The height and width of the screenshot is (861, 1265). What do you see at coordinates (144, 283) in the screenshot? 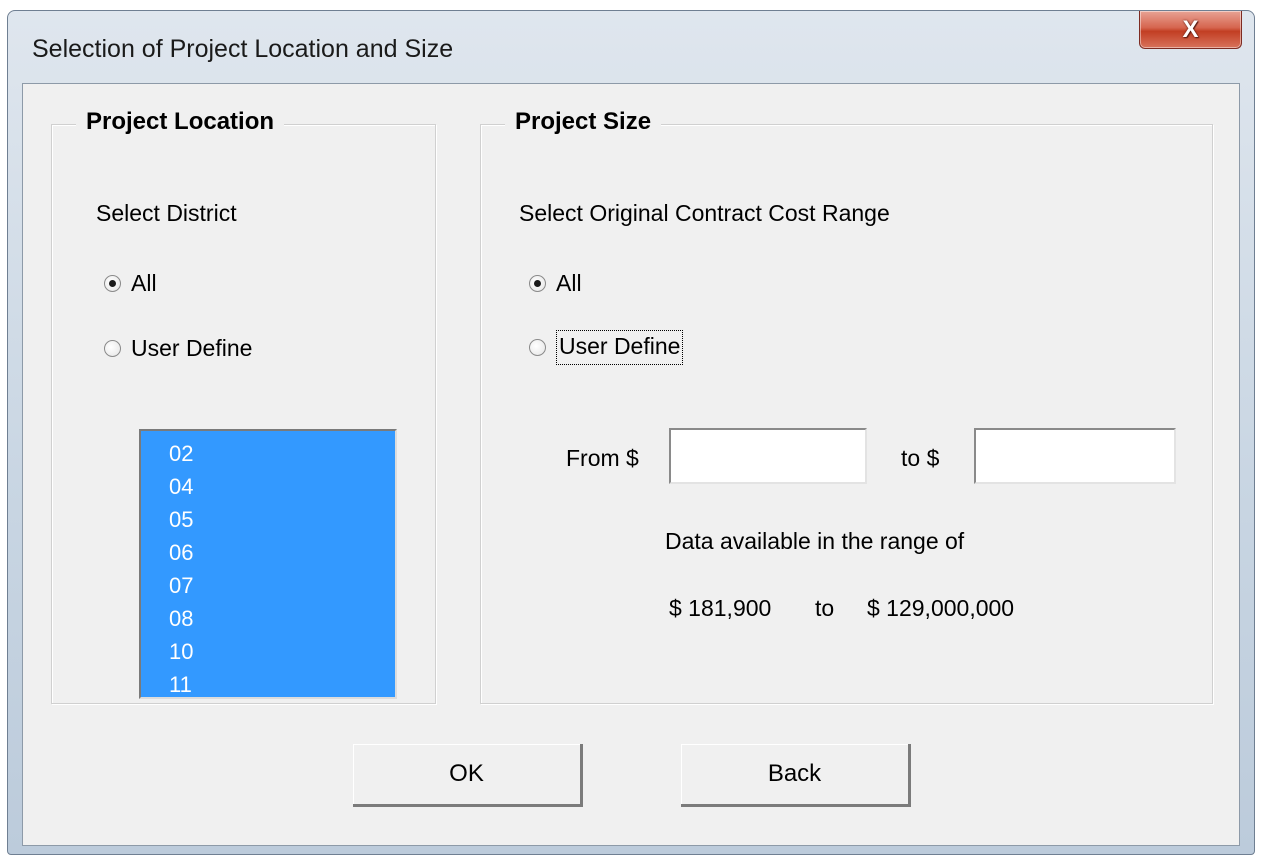
I see `district-all-label: All` at bounding box center [144, 283].